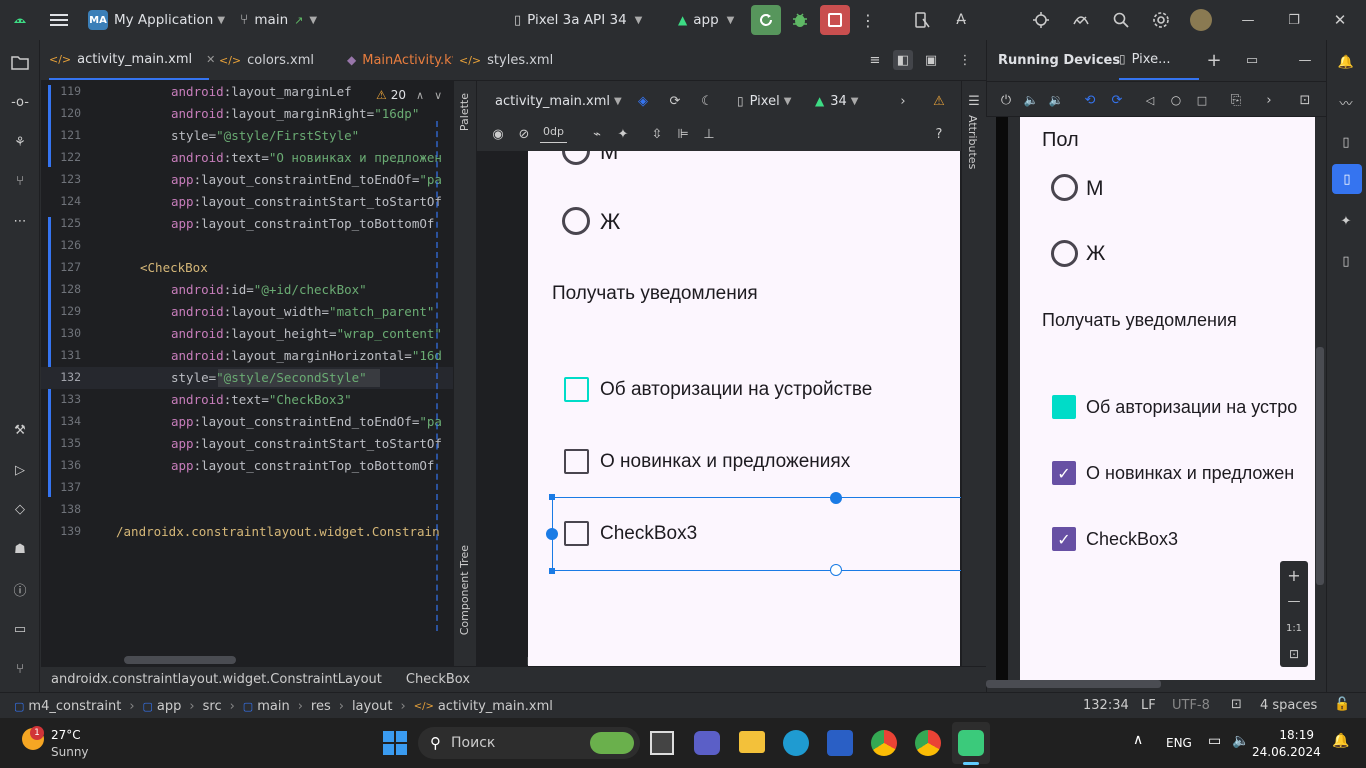  Describe the element at coordinates (766, 20) in the screenshot. I see `apply-changes-icon` at that location.